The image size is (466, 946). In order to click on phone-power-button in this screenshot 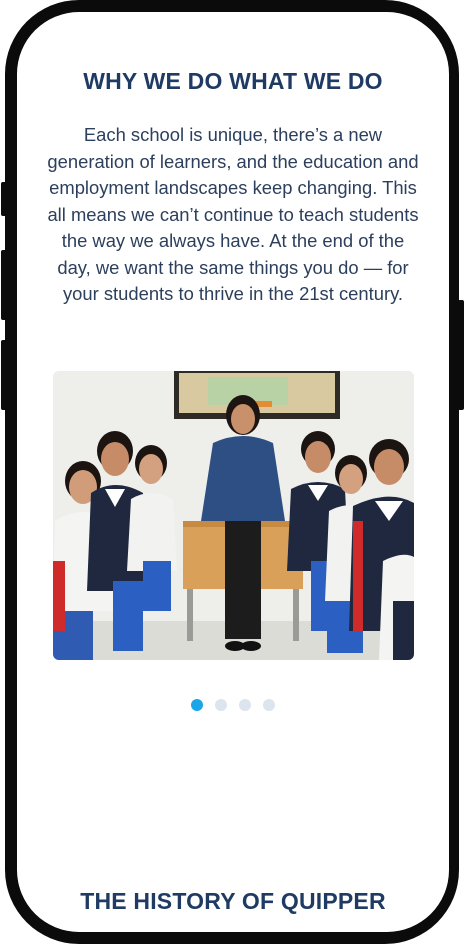, I will do `click(461, 355)`.